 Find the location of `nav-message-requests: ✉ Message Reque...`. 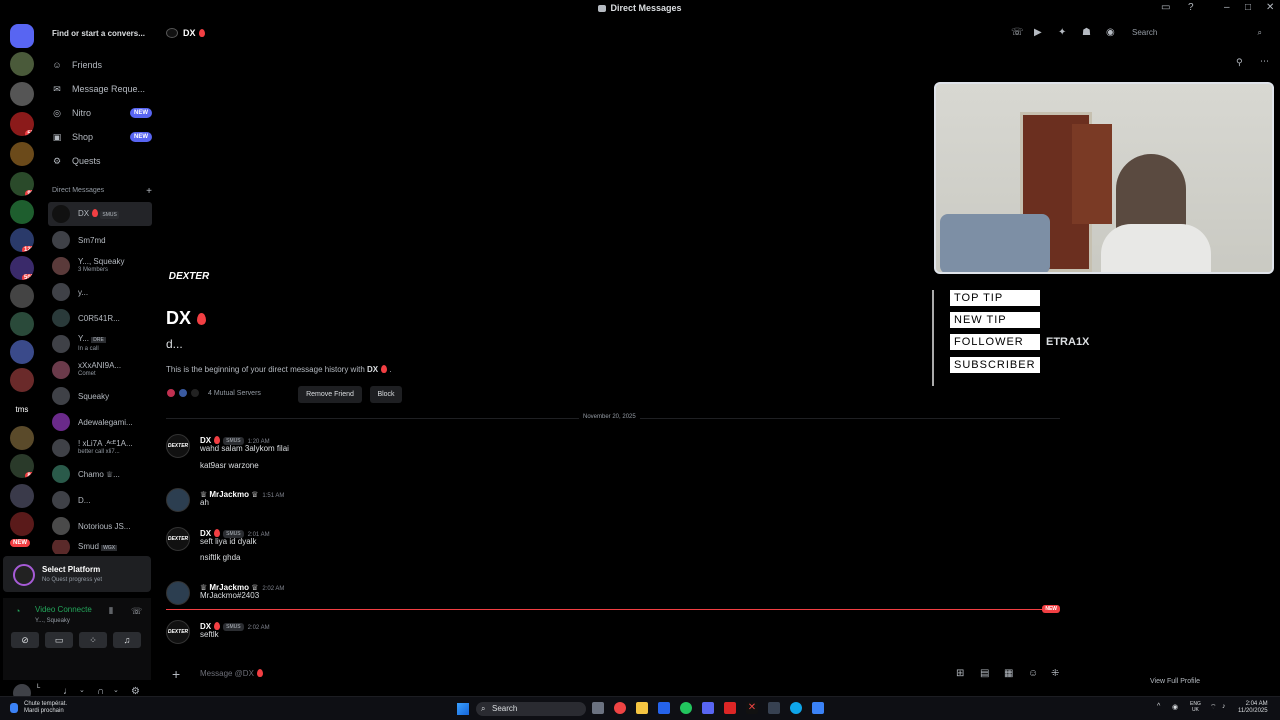

nav-message-requests: ✉ Message Reque... is located at coordinates (102, 89).